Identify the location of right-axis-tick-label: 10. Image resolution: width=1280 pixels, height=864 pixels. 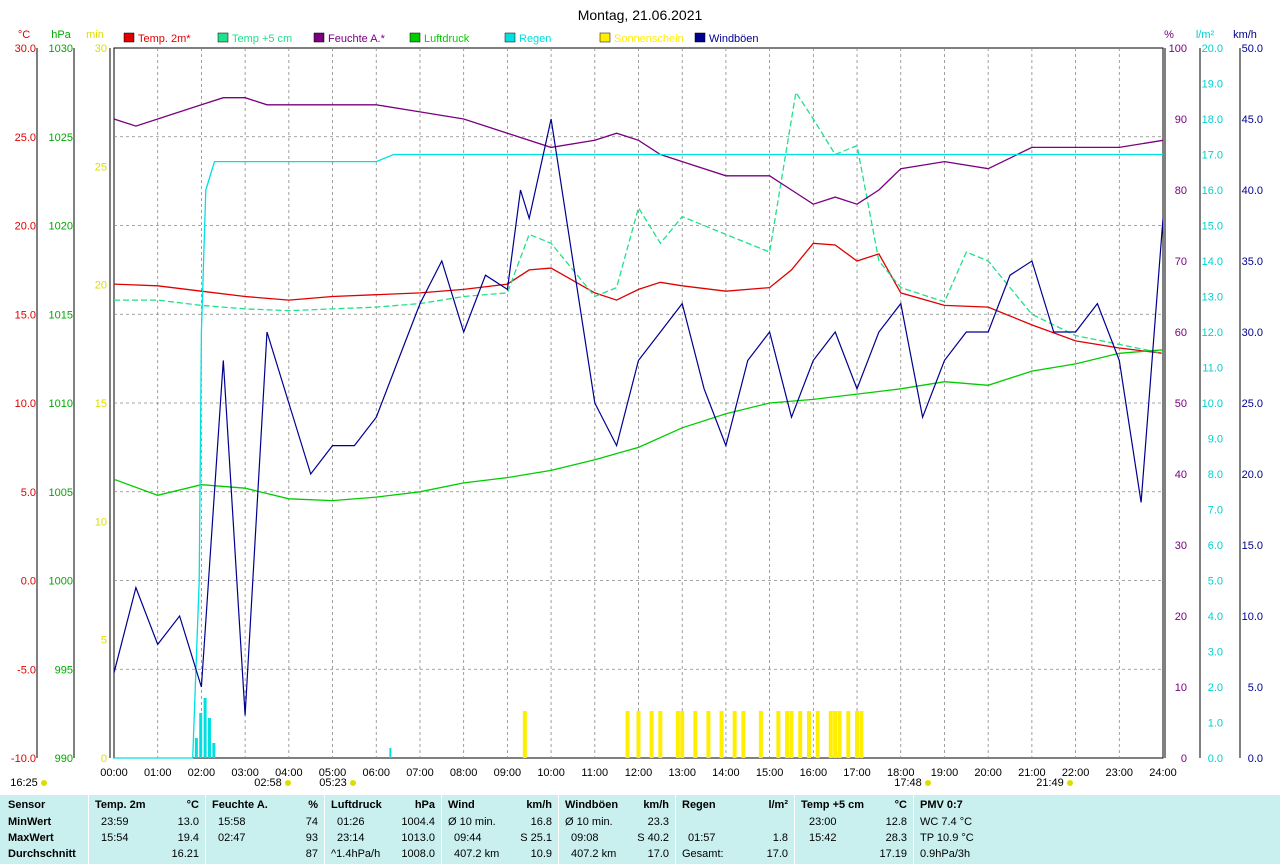
(1181, 688).